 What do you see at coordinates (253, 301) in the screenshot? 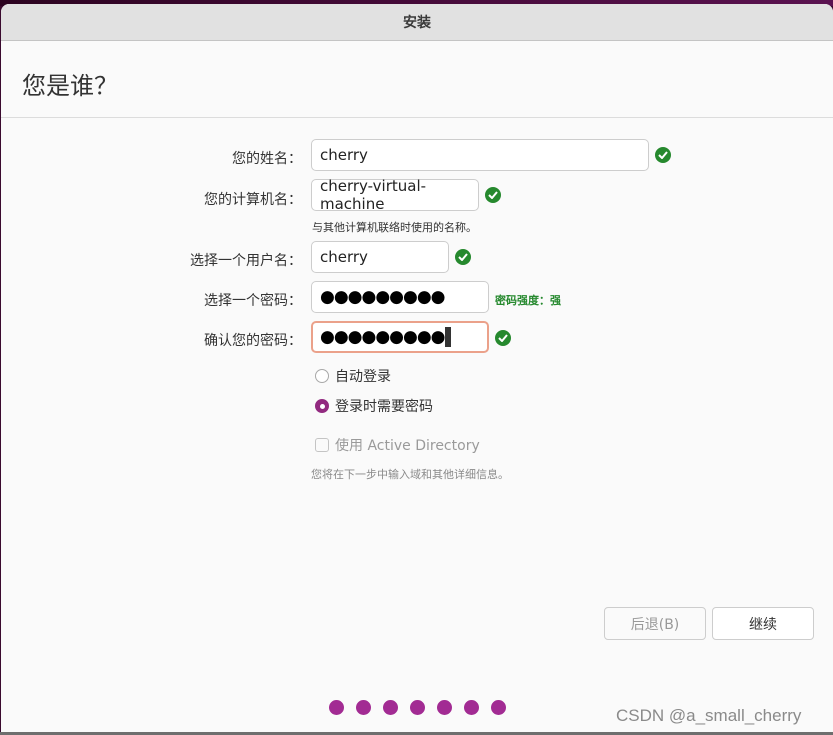
I see `password-label: 选择一个密码：` at bounding box center [253, 301].